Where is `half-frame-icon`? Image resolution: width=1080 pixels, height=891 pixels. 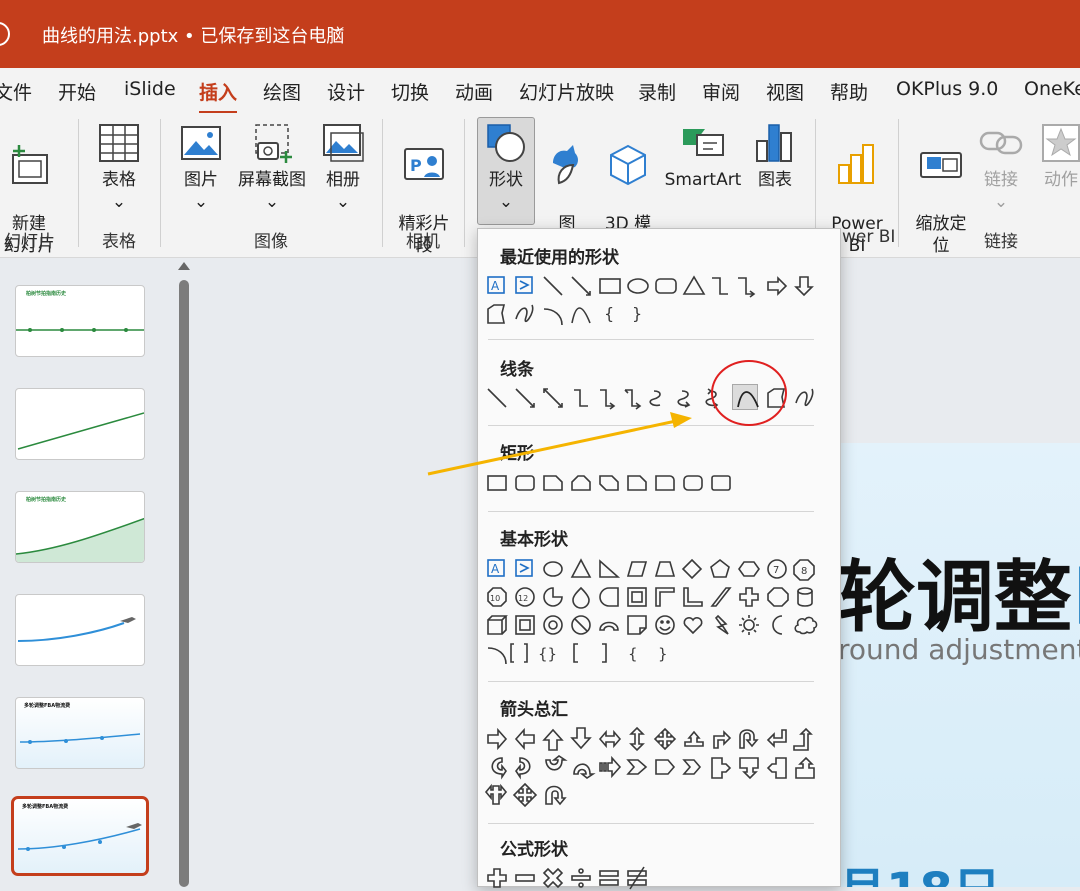
half-frame-icon is located at coordinates (665, 597).